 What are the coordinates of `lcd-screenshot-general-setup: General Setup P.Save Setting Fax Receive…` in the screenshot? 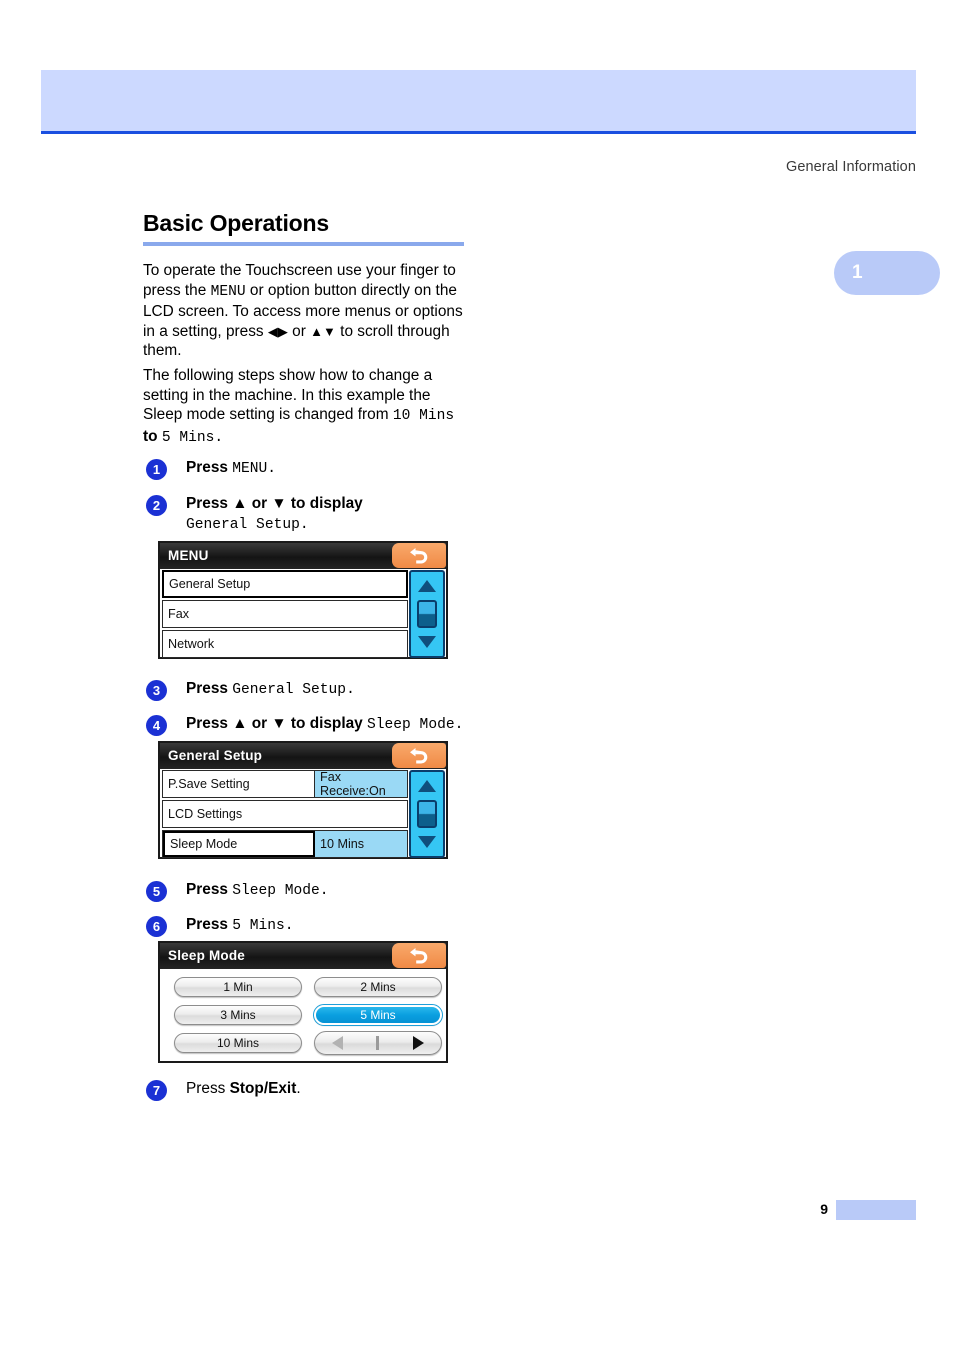 It's located at (303, 800).